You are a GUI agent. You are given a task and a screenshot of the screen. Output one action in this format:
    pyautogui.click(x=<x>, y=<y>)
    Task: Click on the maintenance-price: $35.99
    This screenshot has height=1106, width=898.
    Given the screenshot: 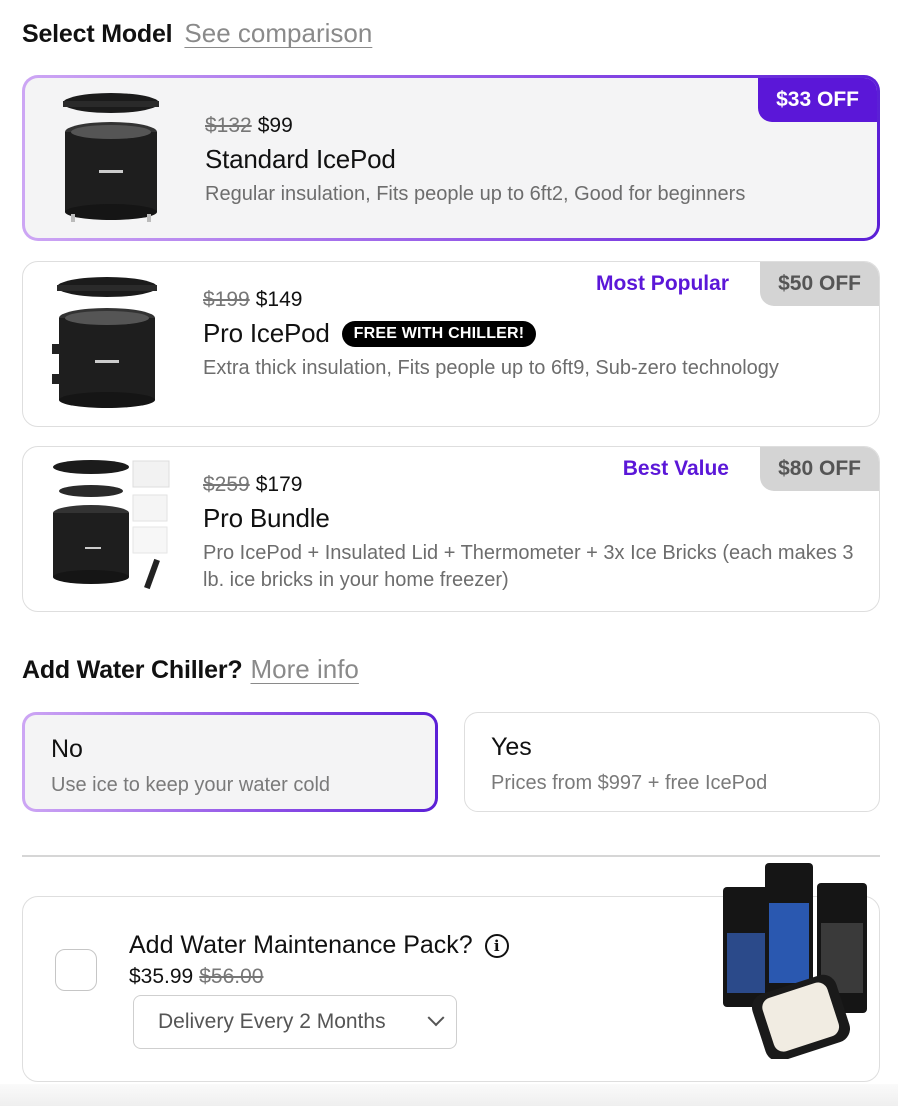 What is the action you would take?
    pyautogui.click(x=161, y=976)
    